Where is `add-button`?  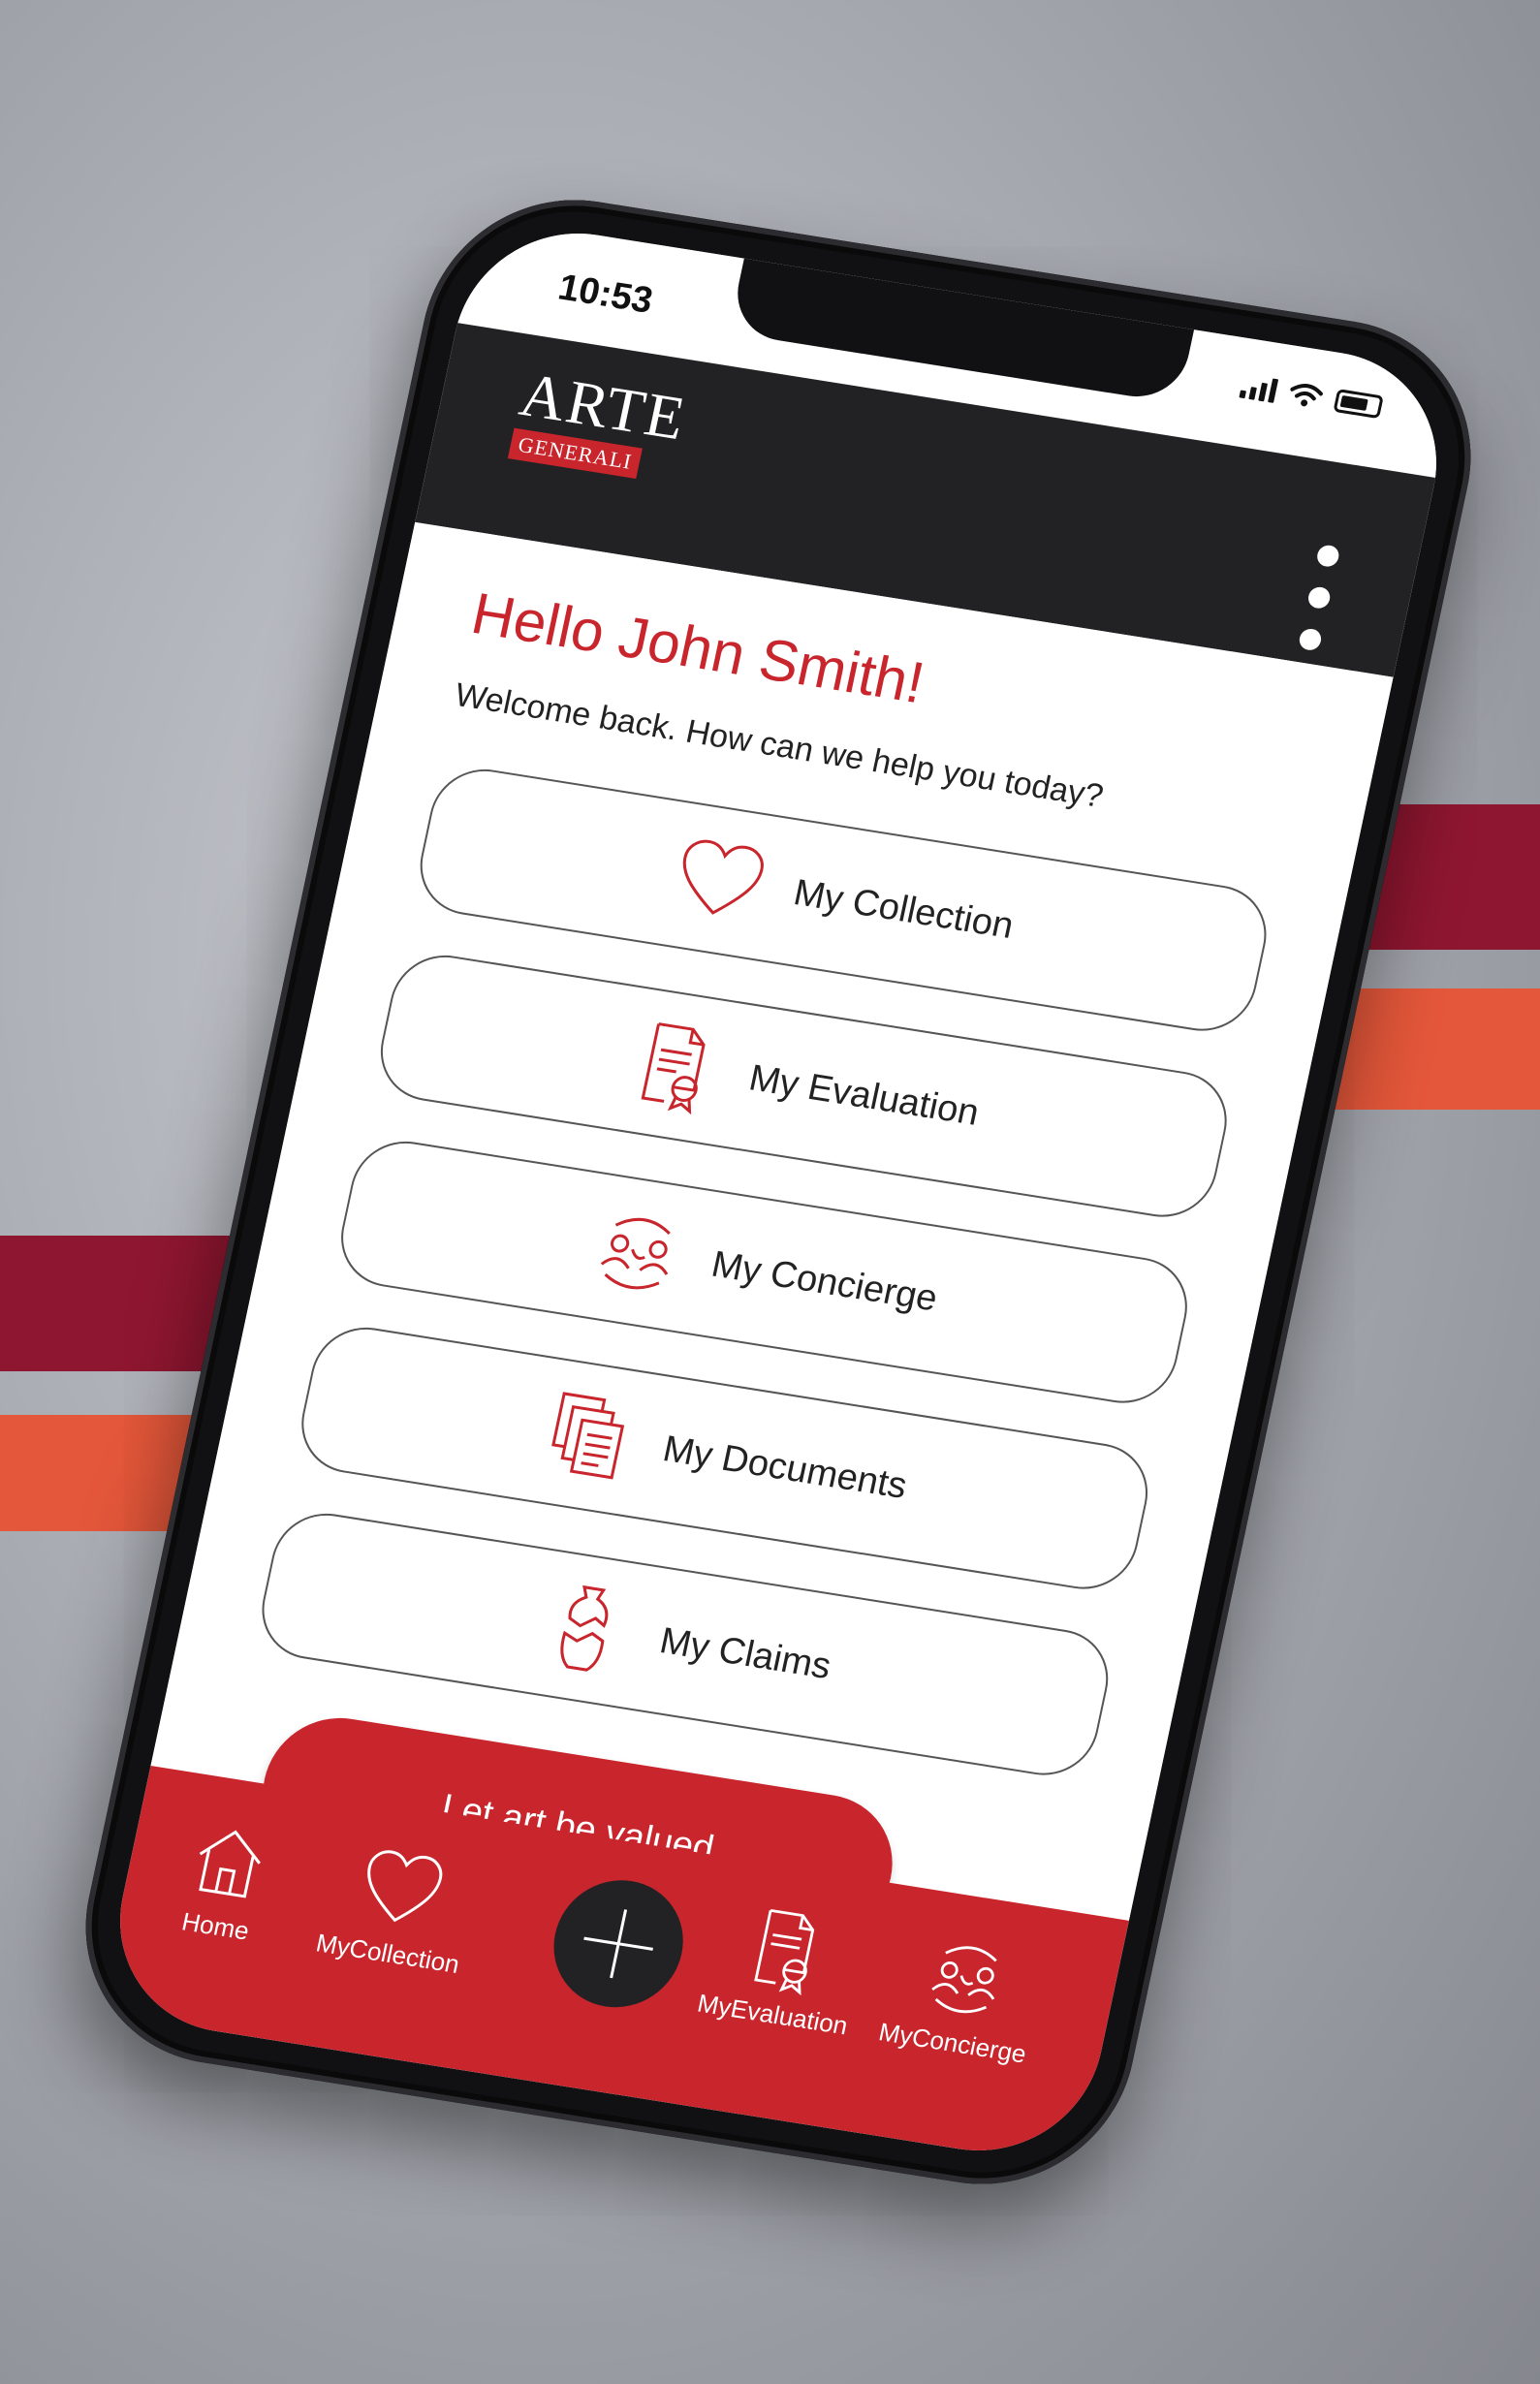 add-button is located at coordinates (619, 1944).